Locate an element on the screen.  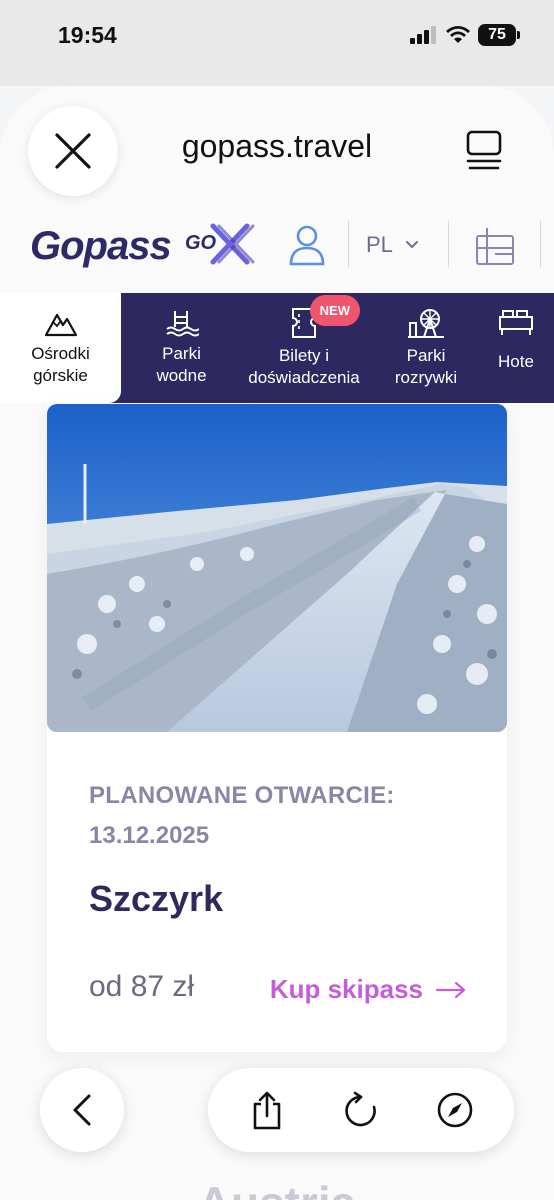
language-label: PL is located at coordinates (379, 244).